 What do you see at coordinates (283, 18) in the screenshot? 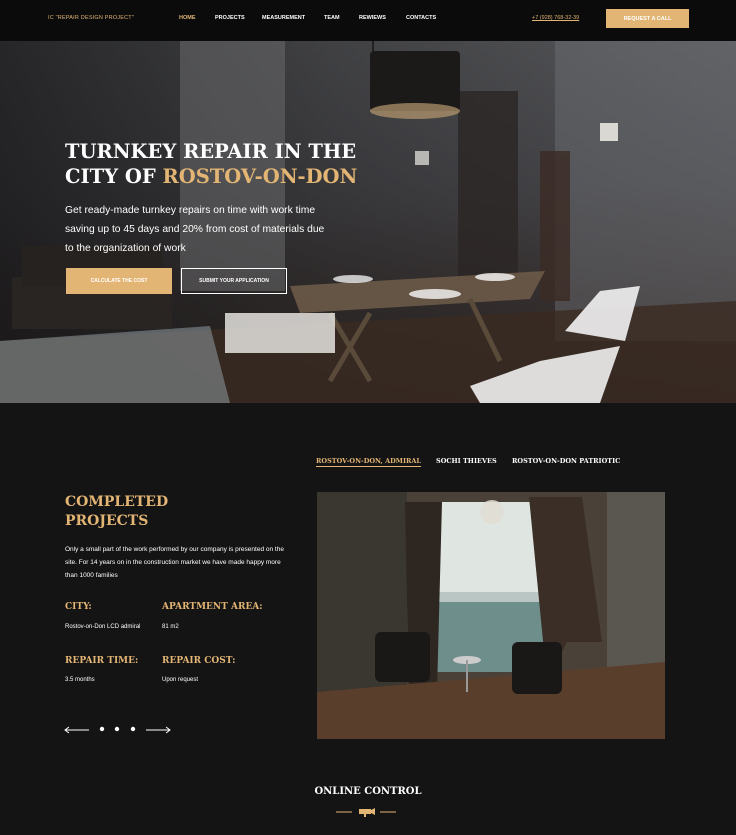
I see `nav-measurement: MEASUREMENT` at bounding box center [283, 18].